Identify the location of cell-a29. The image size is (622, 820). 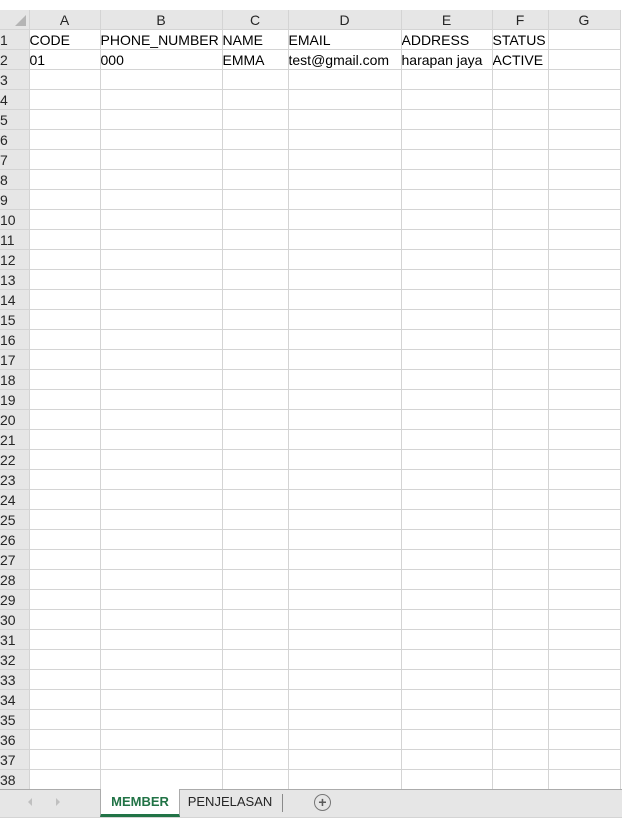
(65, 599).